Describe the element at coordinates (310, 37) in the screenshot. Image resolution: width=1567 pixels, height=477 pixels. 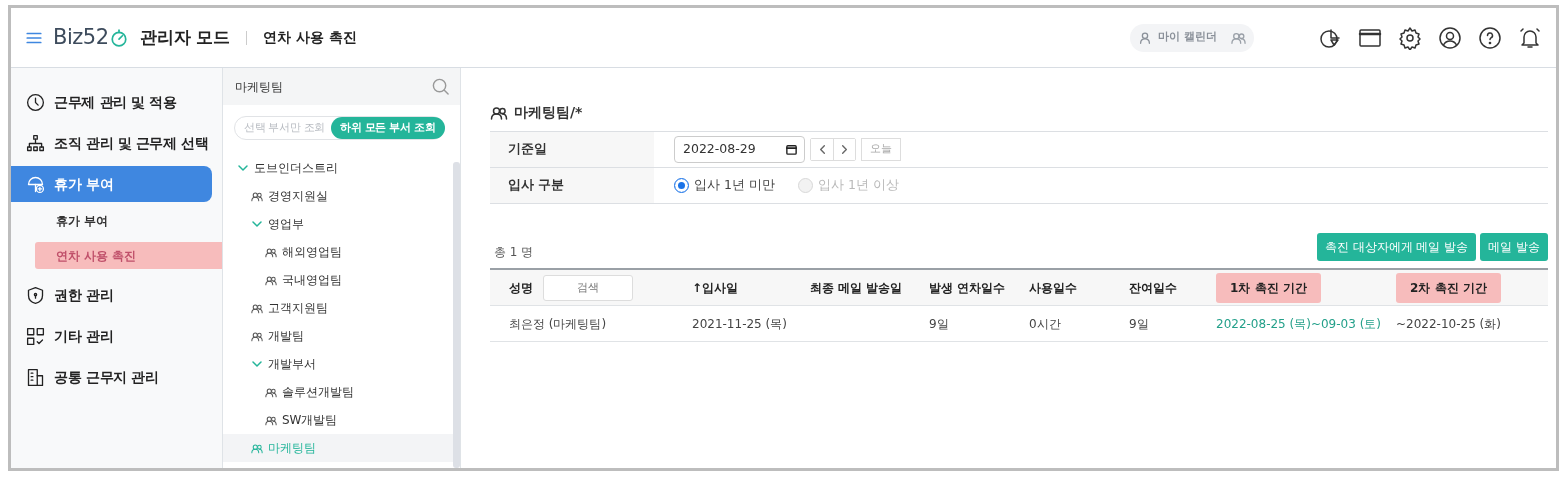
I see `page-title: 연차 사용 촉진` at that location.